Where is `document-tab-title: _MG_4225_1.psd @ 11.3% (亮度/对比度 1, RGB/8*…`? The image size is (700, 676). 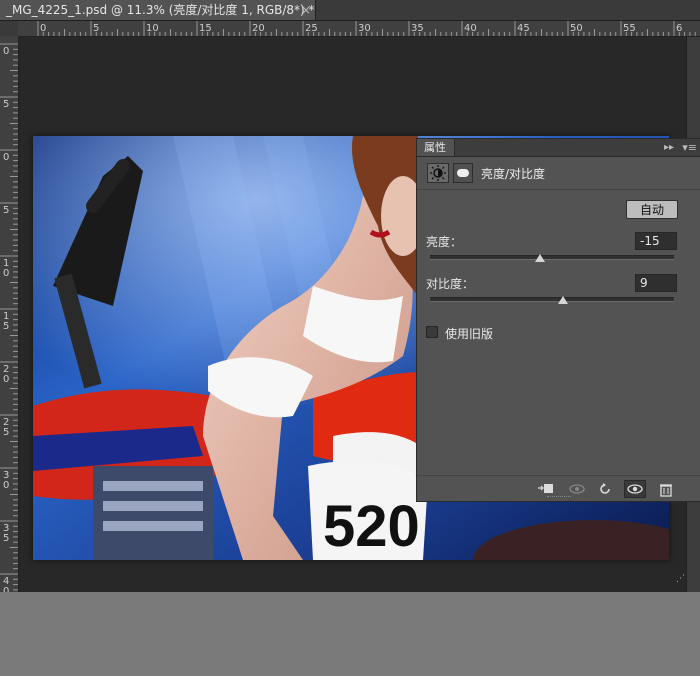 document-tab-title: _MG_4225_1.psd @ 11.3% (亮度/对比度 1, RGB/8*… is located at coordinates (160, 10).